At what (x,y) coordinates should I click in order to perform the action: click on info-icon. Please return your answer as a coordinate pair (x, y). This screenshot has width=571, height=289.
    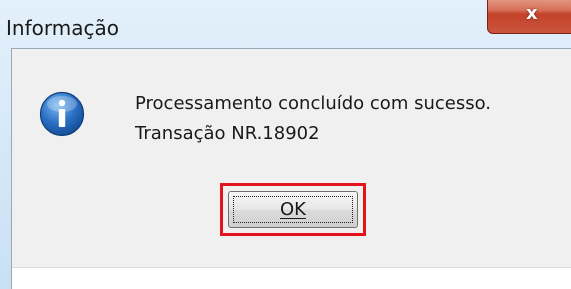
    Looking at the image, I should click on (62, 114).